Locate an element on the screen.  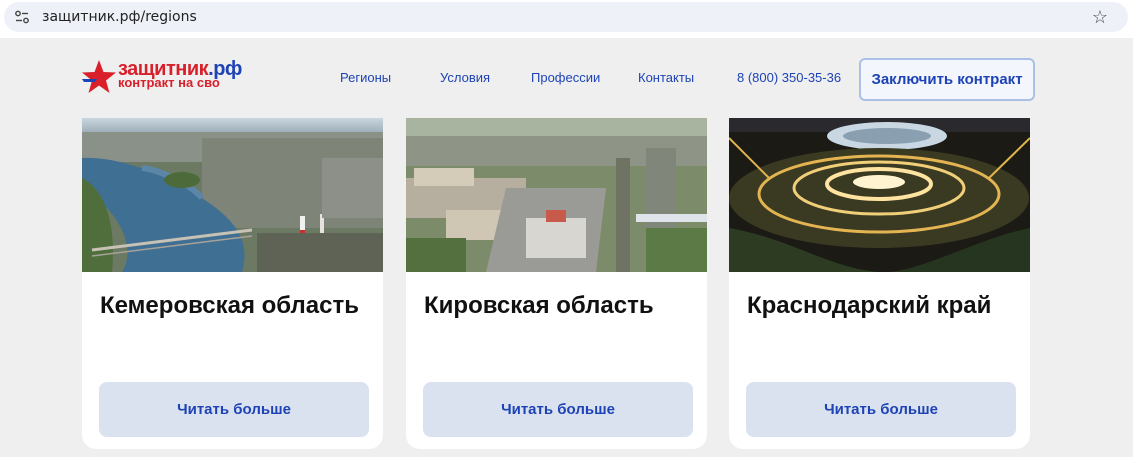
address-field: защитник.рф/regions ☆ is located at coordinates (566, 17).